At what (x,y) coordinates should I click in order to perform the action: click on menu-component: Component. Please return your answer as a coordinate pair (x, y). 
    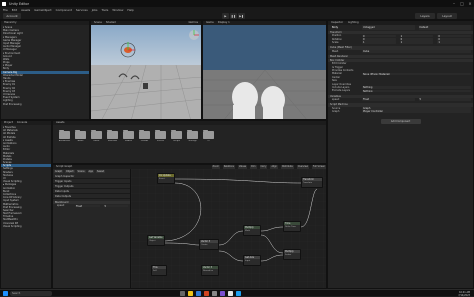
    Looking at the image, I should click on (64, 10).